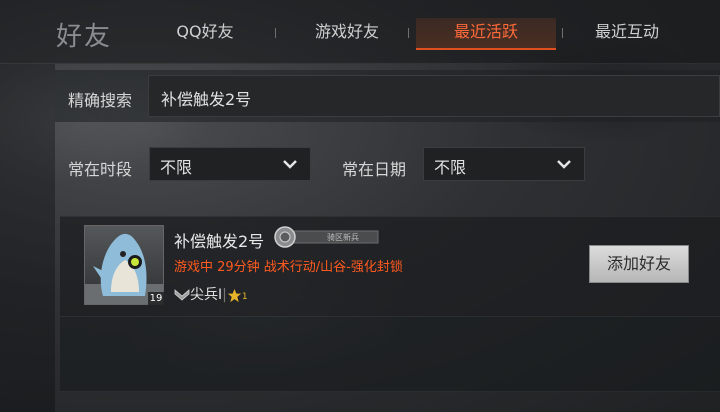 This screenshot has height=412, width=720. Describe the element at coordinates (374, 169) in the screenshot. I see `date-filter-label: 常在日期` at that location.